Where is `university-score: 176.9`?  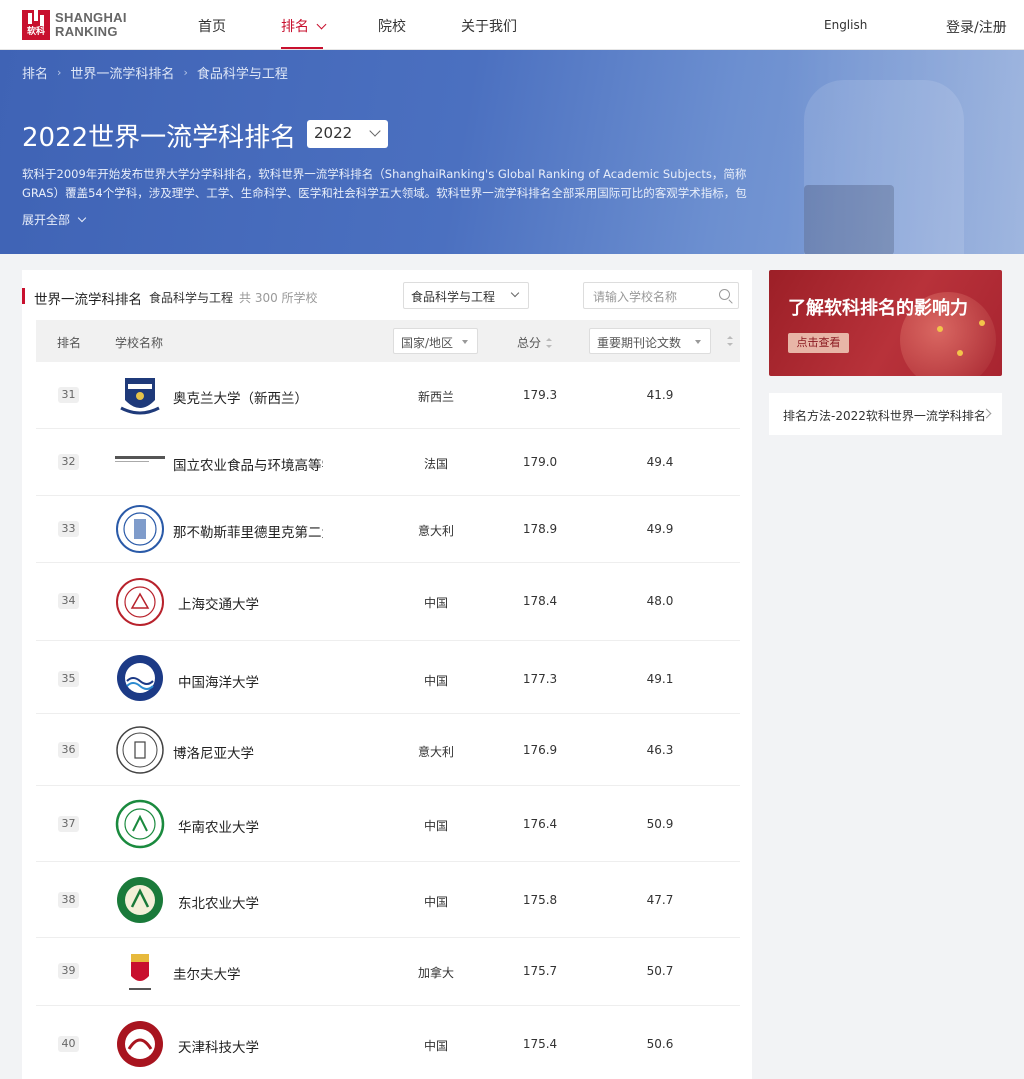
university-score: 176.9 is located at coordinates (540, 750).